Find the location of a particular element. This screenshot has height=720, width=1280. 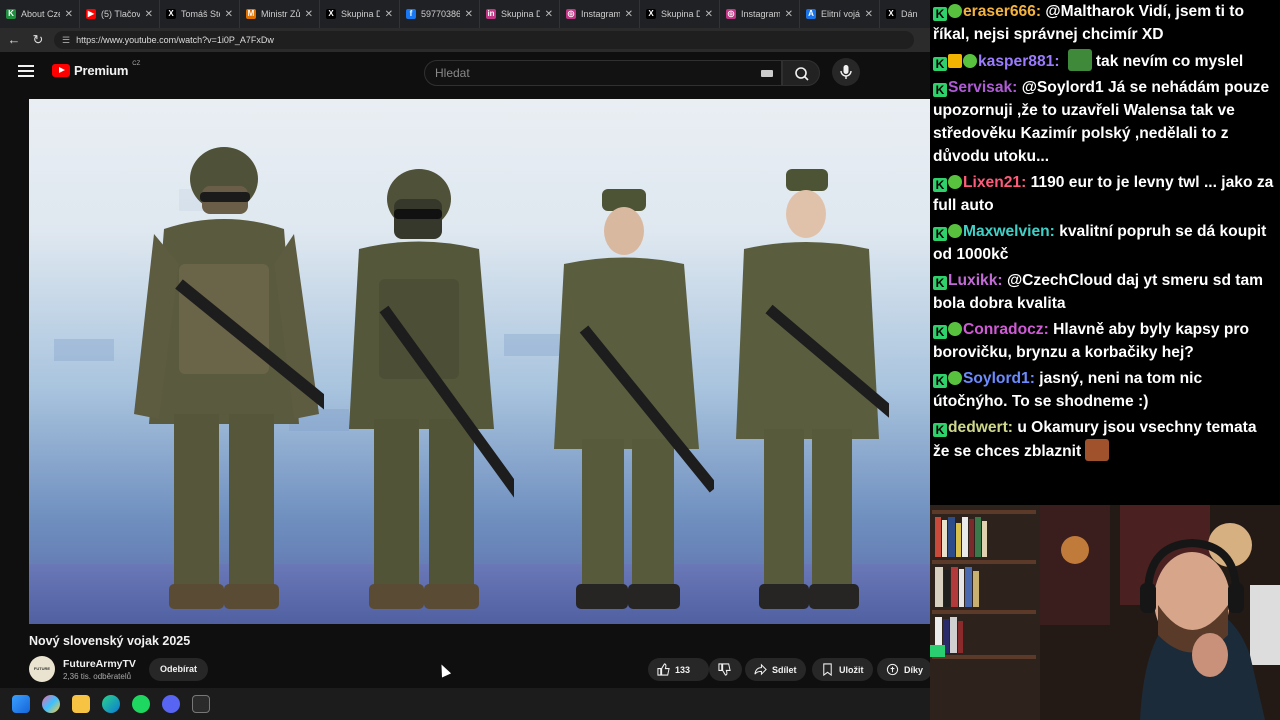

like-button: 133 is located at coordinates (678, 669).